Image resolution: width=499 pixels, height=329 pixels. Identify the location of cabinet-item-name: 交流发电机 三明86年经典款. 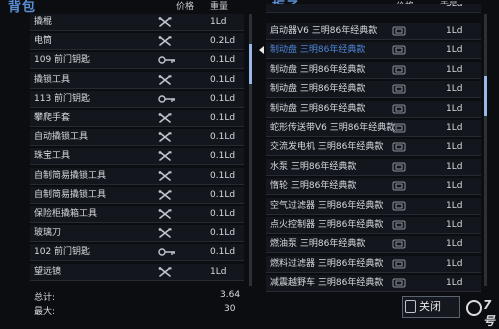
(327, 147).